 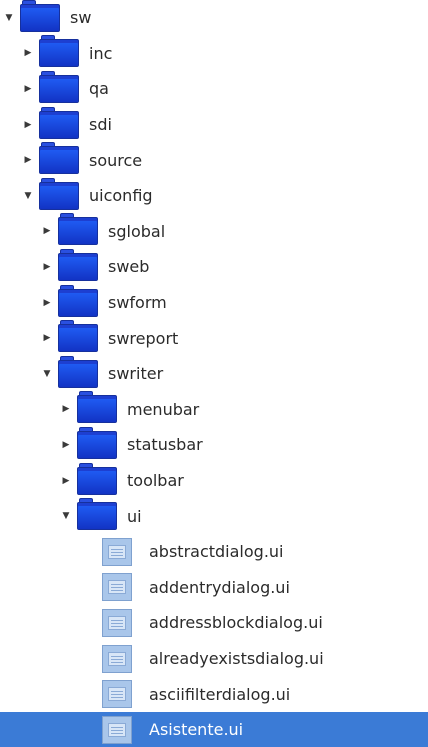 What do you see at coordinates (214, 231) in the screenshot?
I see `tree-folder-row: ▶ sglobal` at bounding box center [214, 231].